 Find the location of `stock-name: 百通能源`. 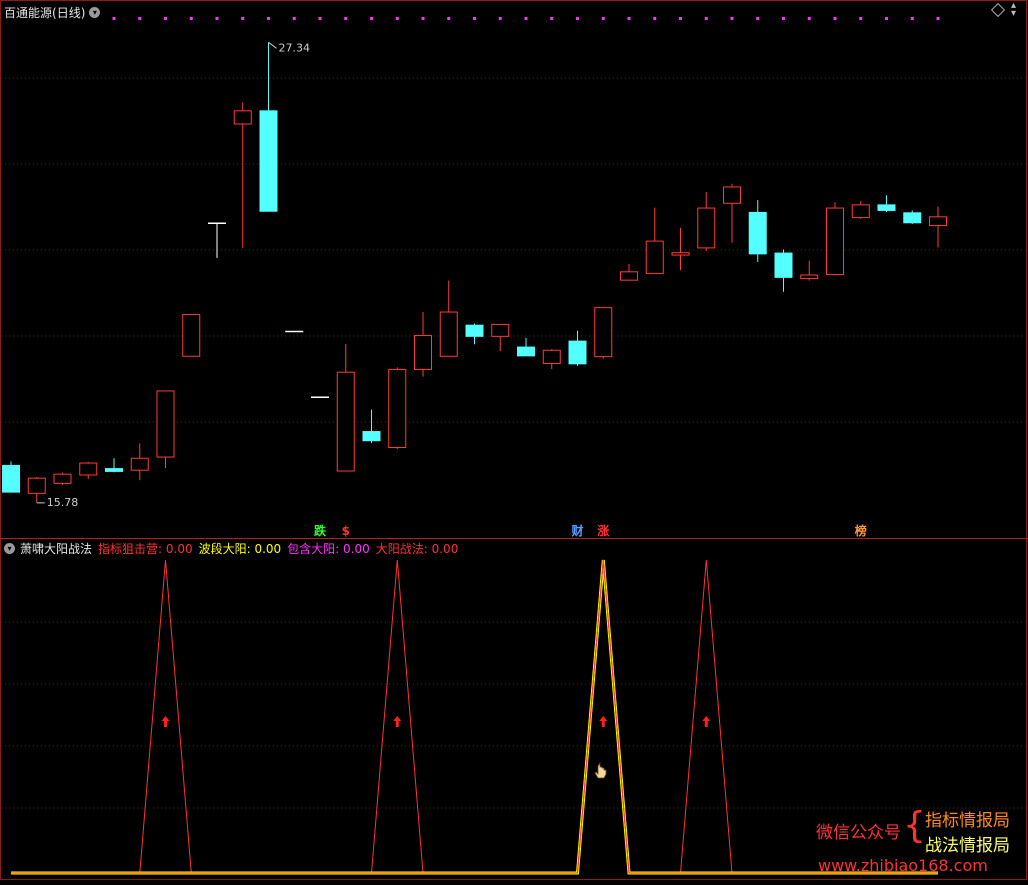

stock-name: 百通能源 is located at coordinates (28, 12).